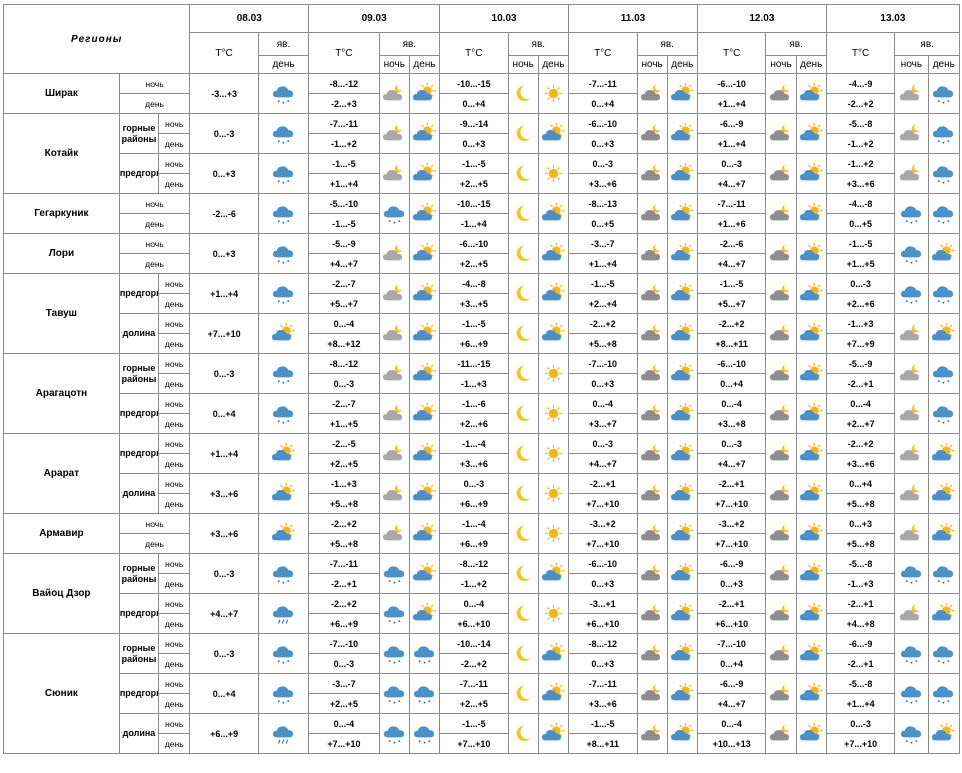  Describe the element at coordinates (523, 694) in the screenshot. I see `moon-icon` at that location.